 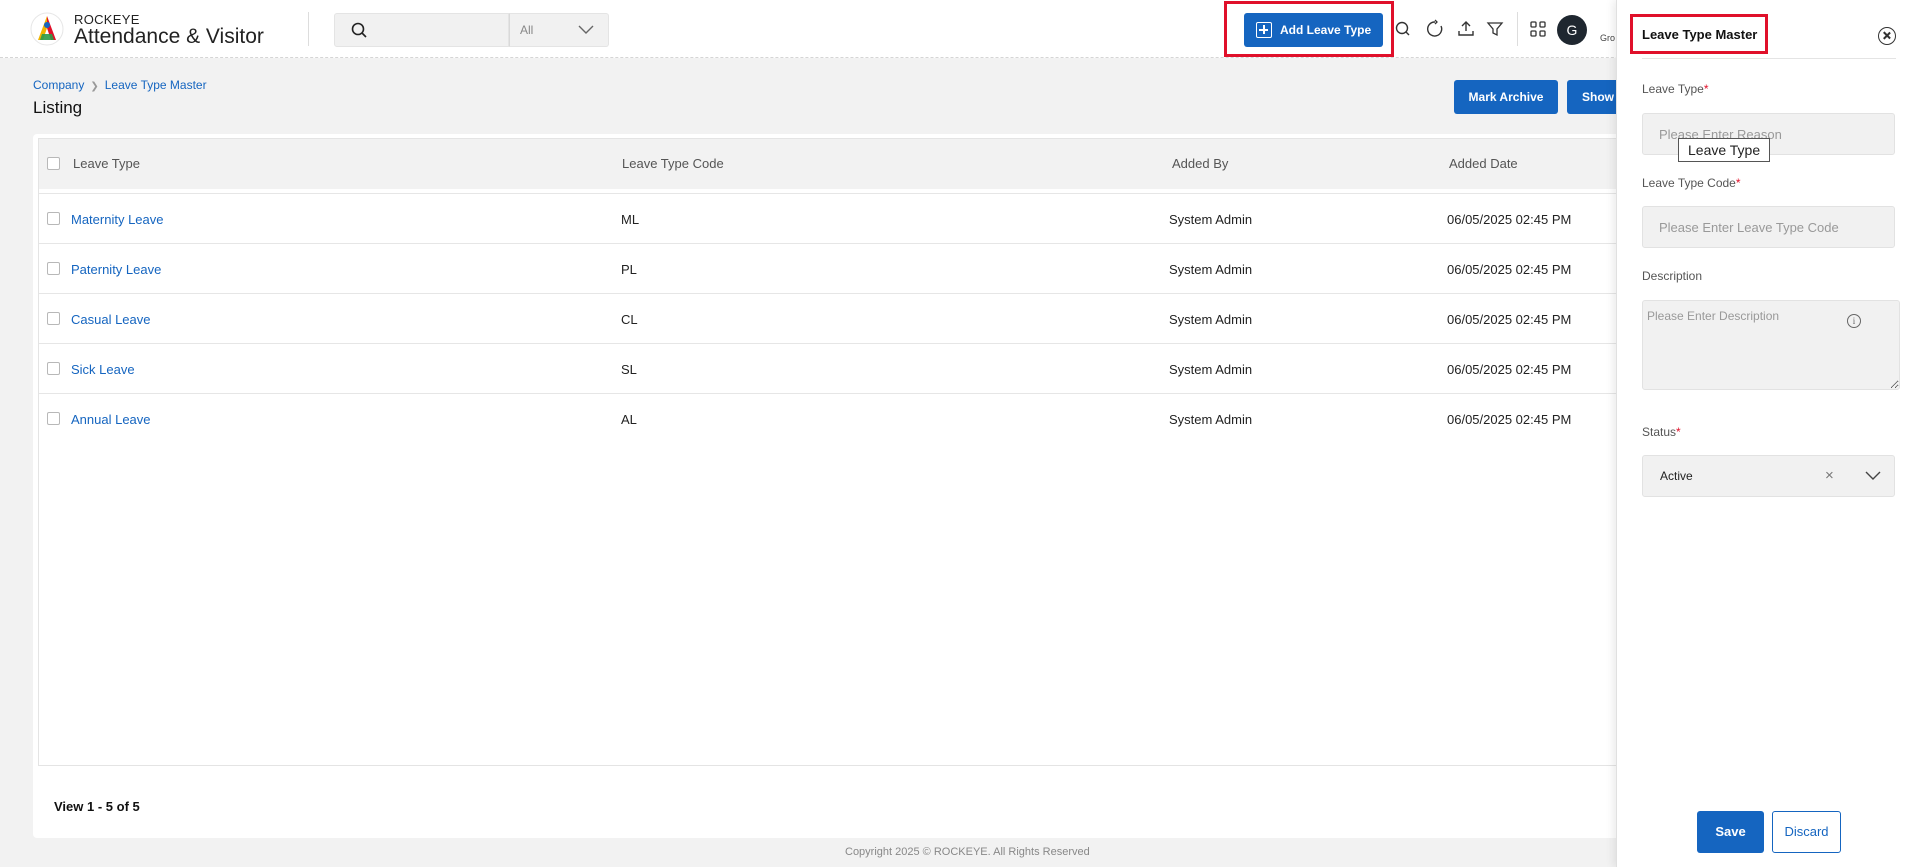 I want to click on add-leave-type-label: Add Leave Type, so click(x=1326, y=30).